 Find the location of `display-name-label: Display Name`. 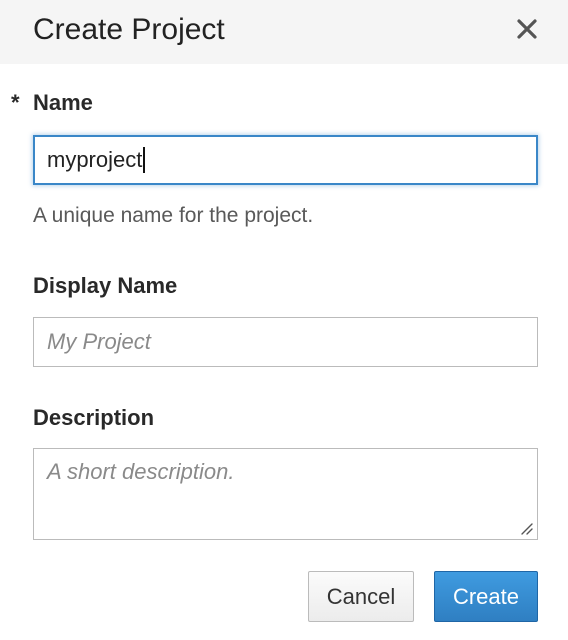

display-name-label: Display Name is located at coordinates (105, 285).